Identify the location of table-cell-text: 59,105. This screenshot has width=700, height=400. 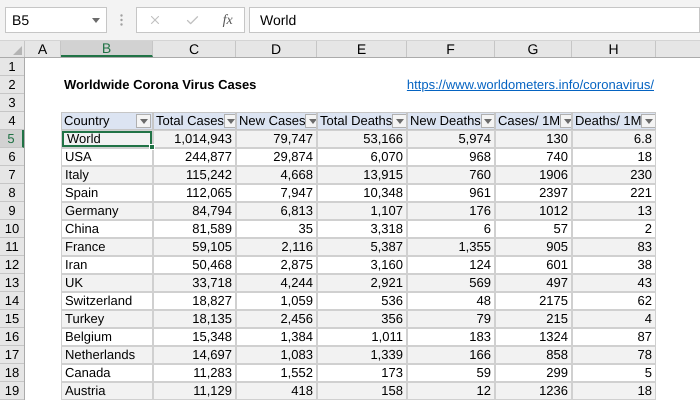
(212, 247).